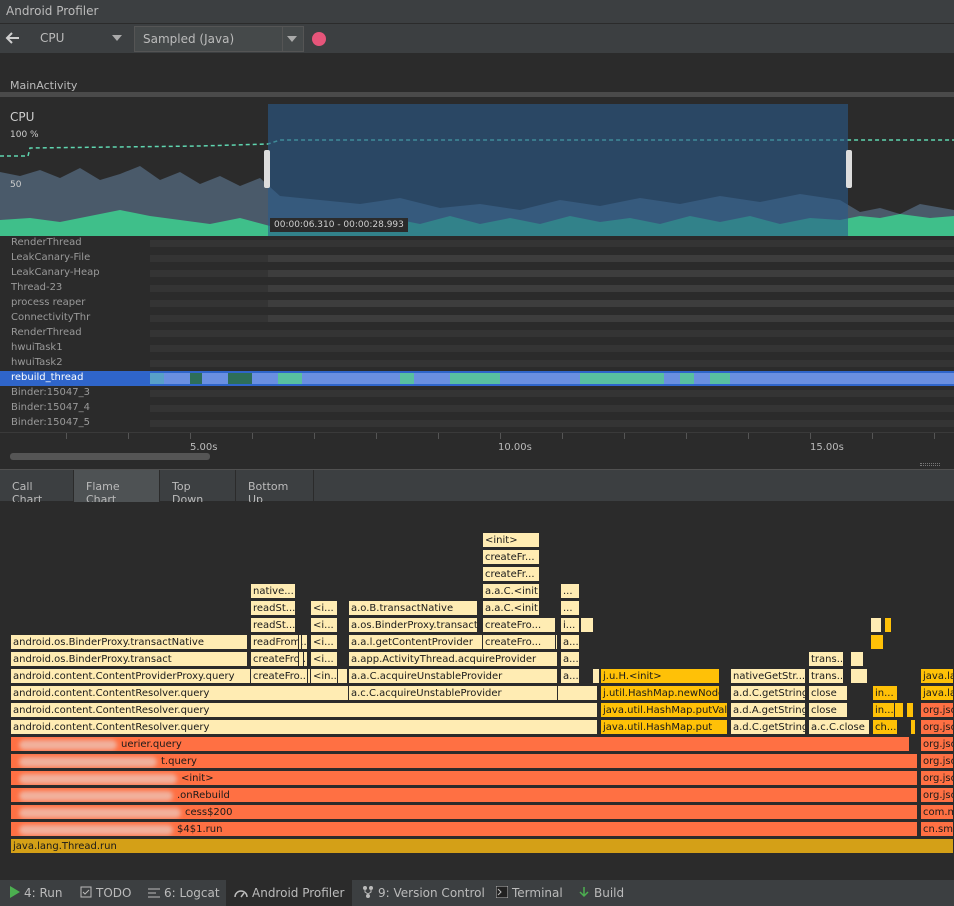 The image size is (954, 906). What do you see at coordinates (664, 727) in the screenshot?
I see `flame-frame: java.util.HashMap.put` at bounding box center [664, 727].